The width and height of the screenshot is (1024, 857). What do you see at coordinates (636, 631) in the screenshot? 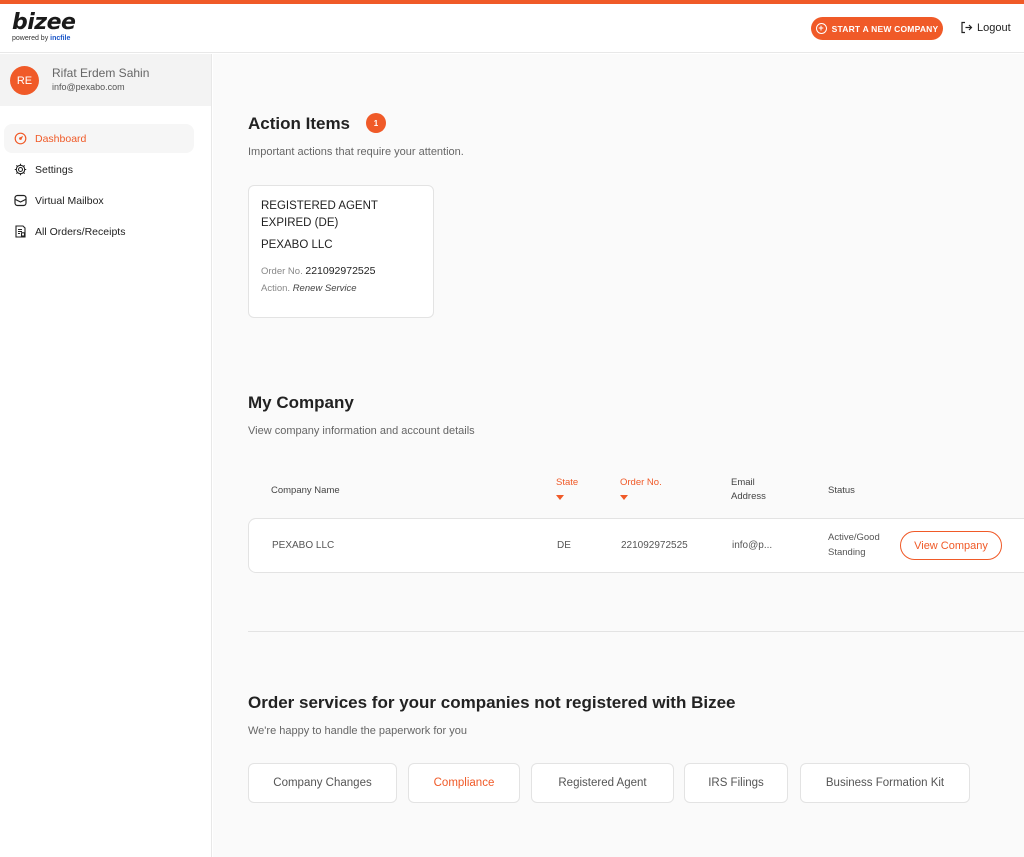
I see `section-divider` at bounding box center [636, 631].